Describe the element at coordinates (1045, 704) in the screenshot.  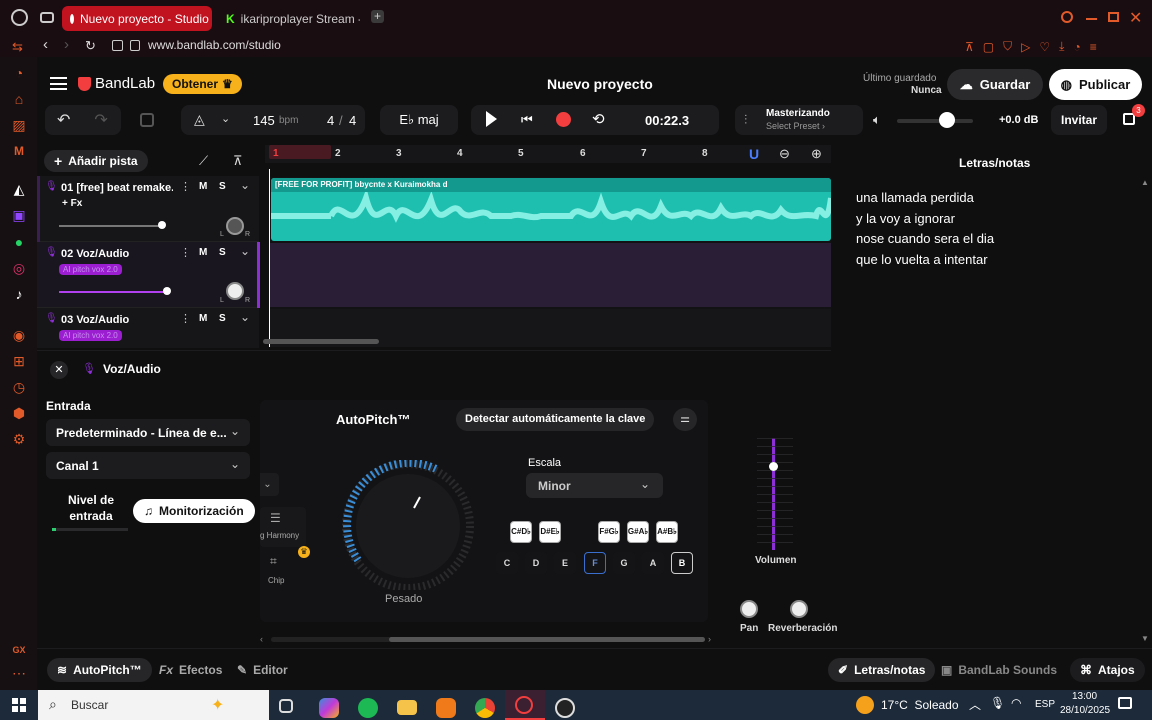
I see `language-indicator: ESP` at that location.